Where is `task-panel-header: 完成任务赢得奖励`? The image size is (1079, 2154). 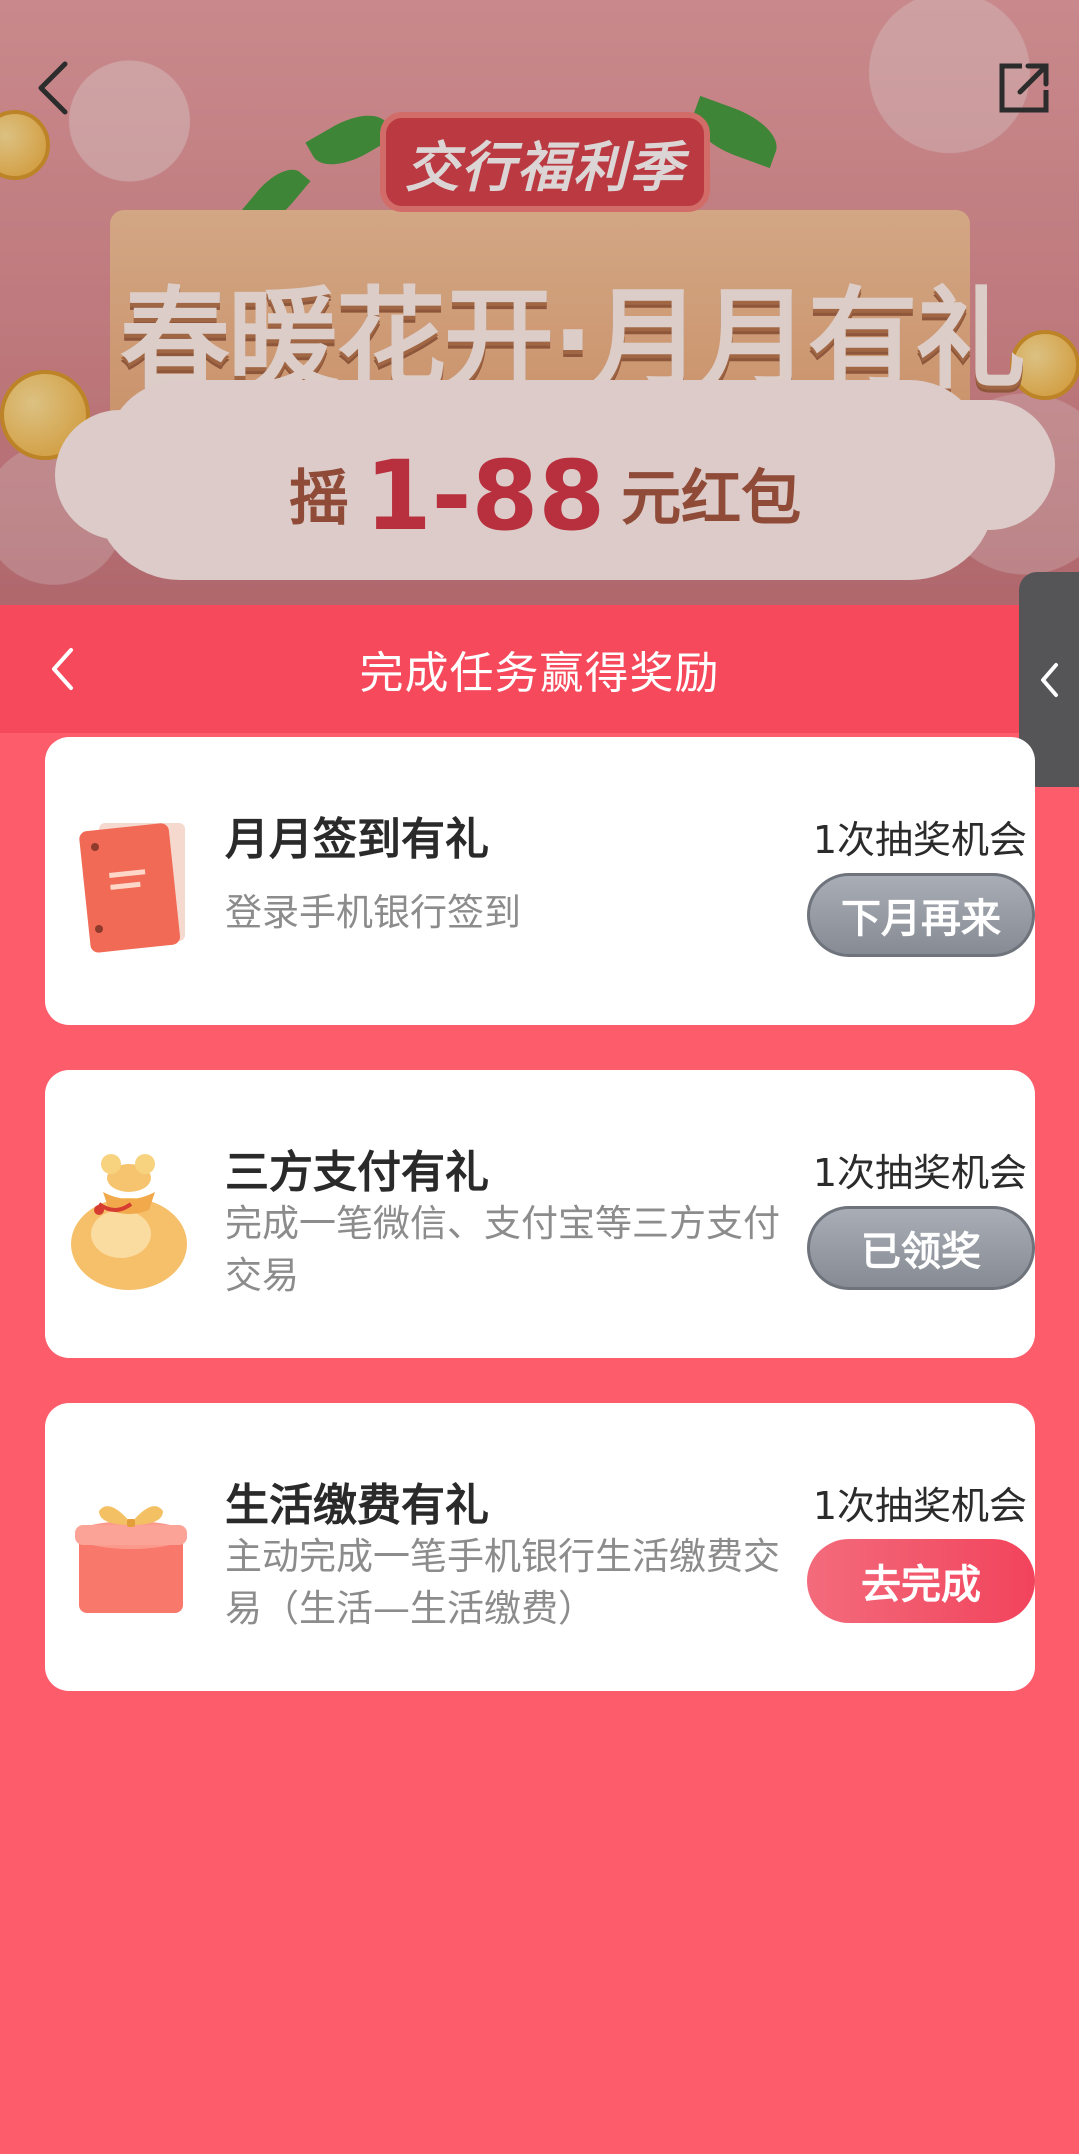
task-panel-header: 完成任务赢得奖励 is located at coordinates (539, 669).